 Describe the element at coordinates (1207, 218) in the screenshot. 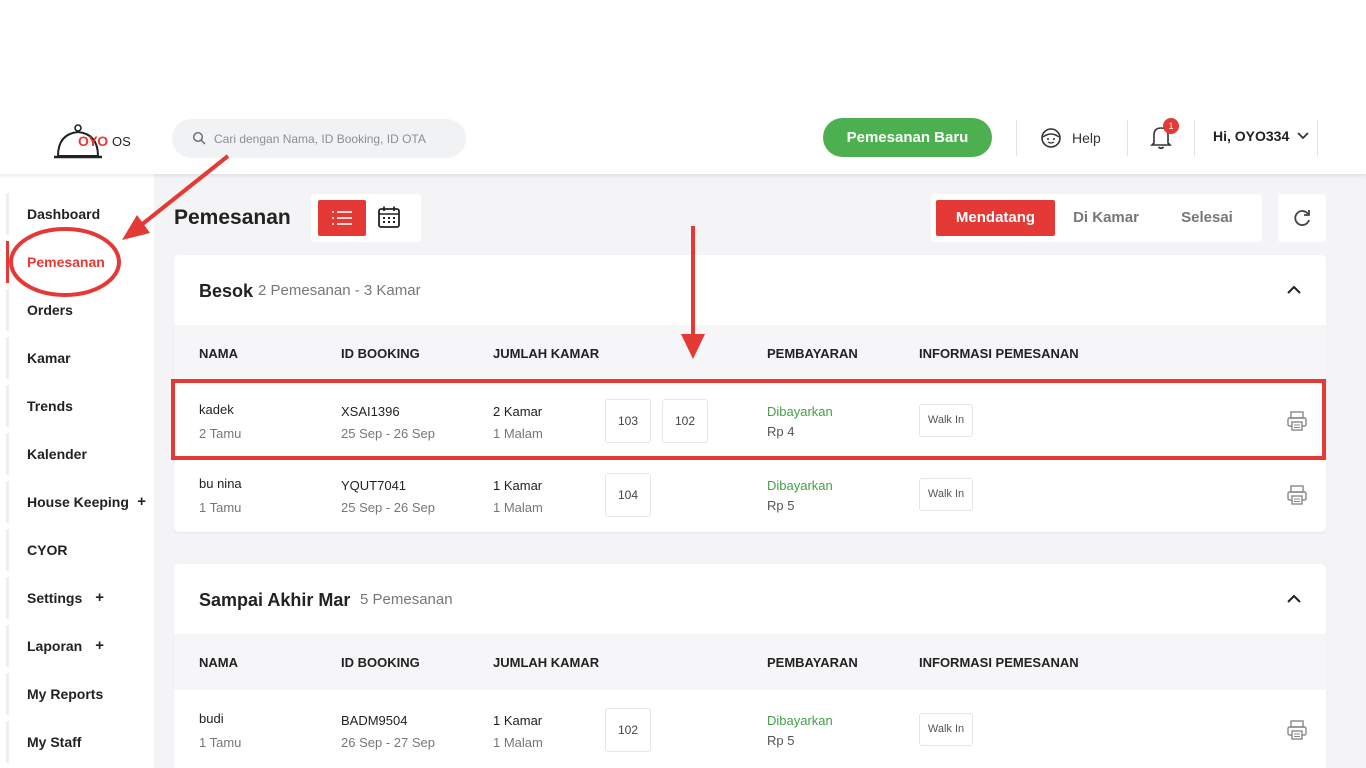

I see `tab-selesai: Selesai` at that location.